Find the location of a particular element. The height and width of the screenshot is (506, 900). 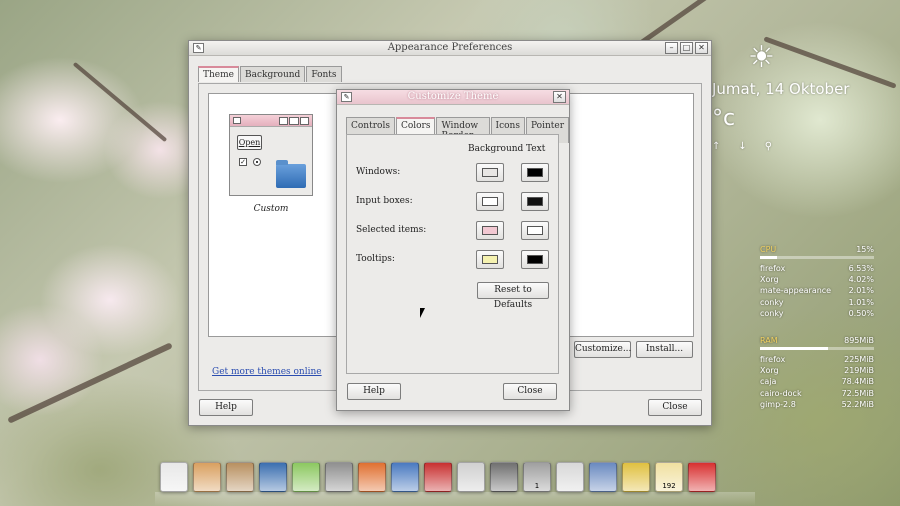

selected-items-label: Selected items: is located at coordinates (391, 230).